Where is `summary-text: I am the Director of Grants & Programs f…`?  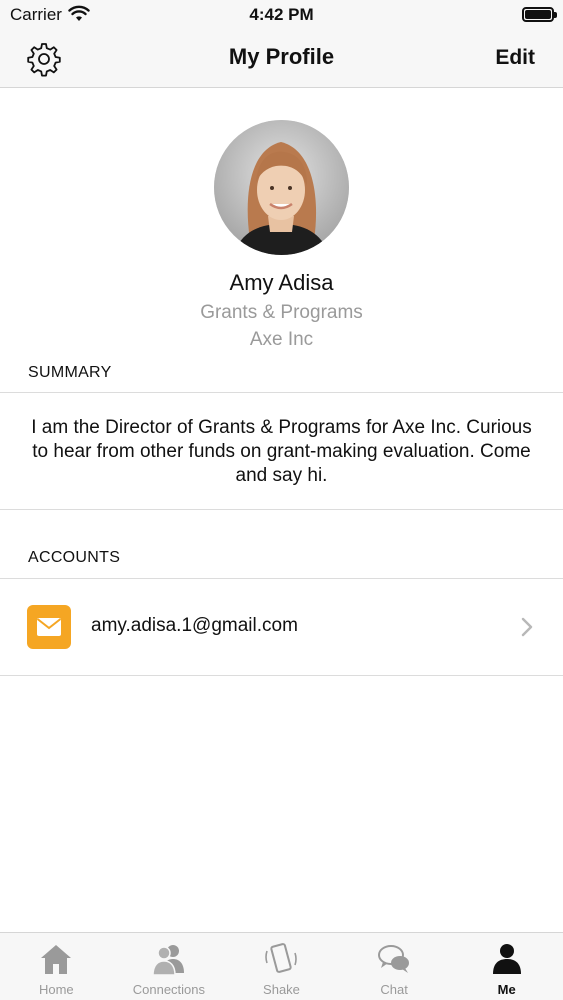
summary-text: I am the Director of Grants & Programs f… is located at coordinates (281, 451).